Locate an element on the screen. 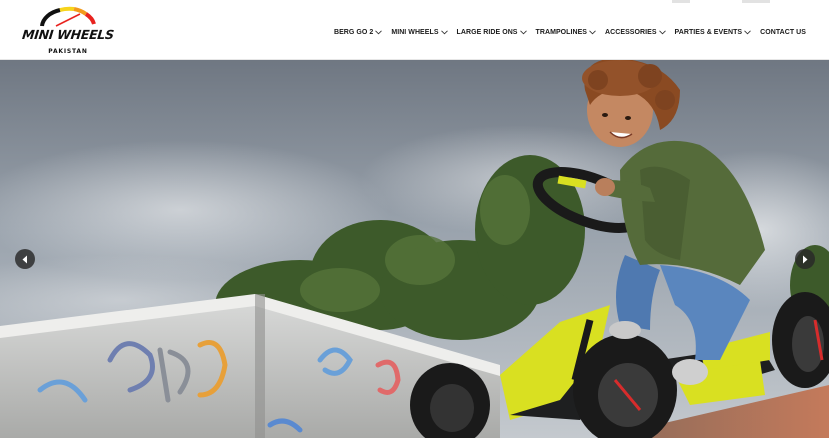 Image resolution: width=829 pixels, height=438 pixels. nav-item-contact-us: CONTACT US is located at coordinates (783, 32).